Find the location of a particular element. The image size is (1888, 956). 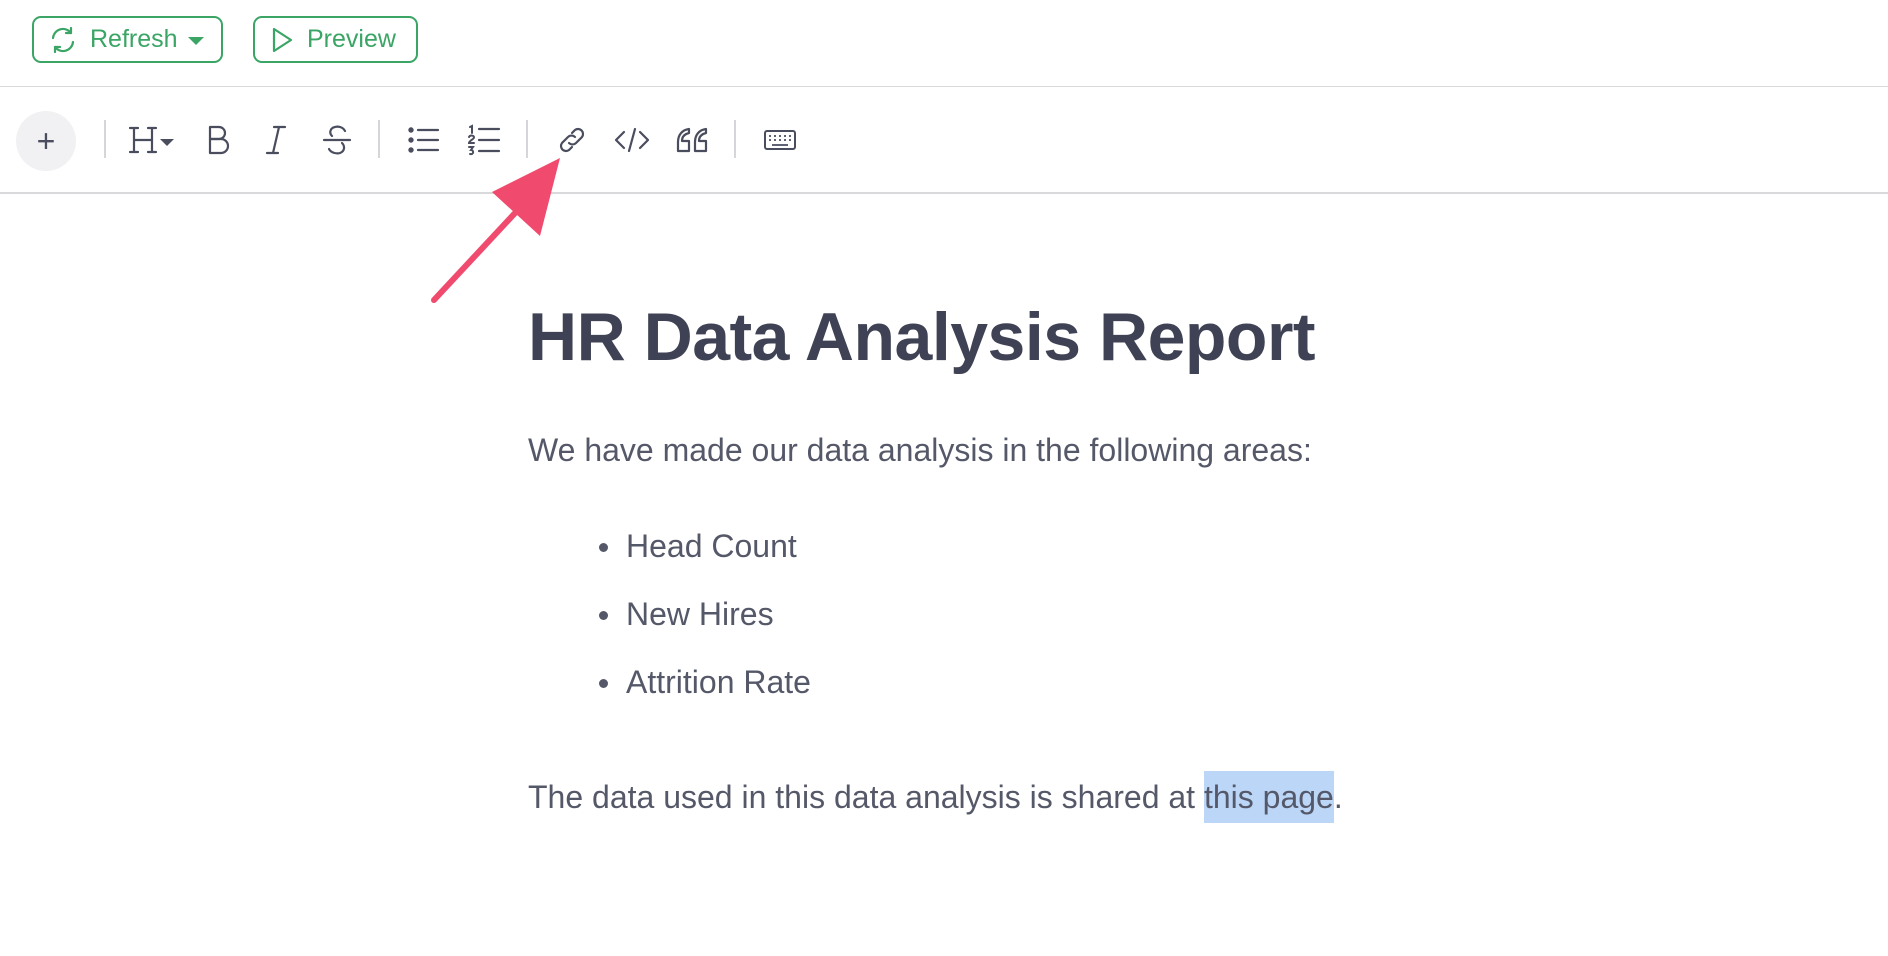

list-item: Head Count is located at coordinates (669, 546).